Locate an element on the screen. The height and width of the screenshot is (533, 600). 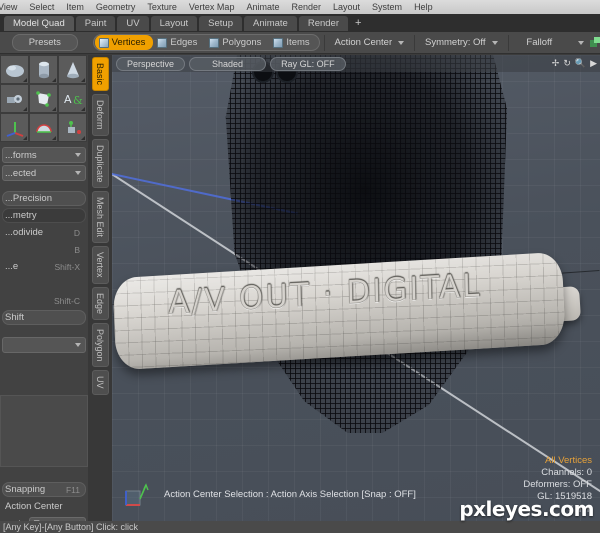
tab-layout: Layout is located at coordinates (174, 23).